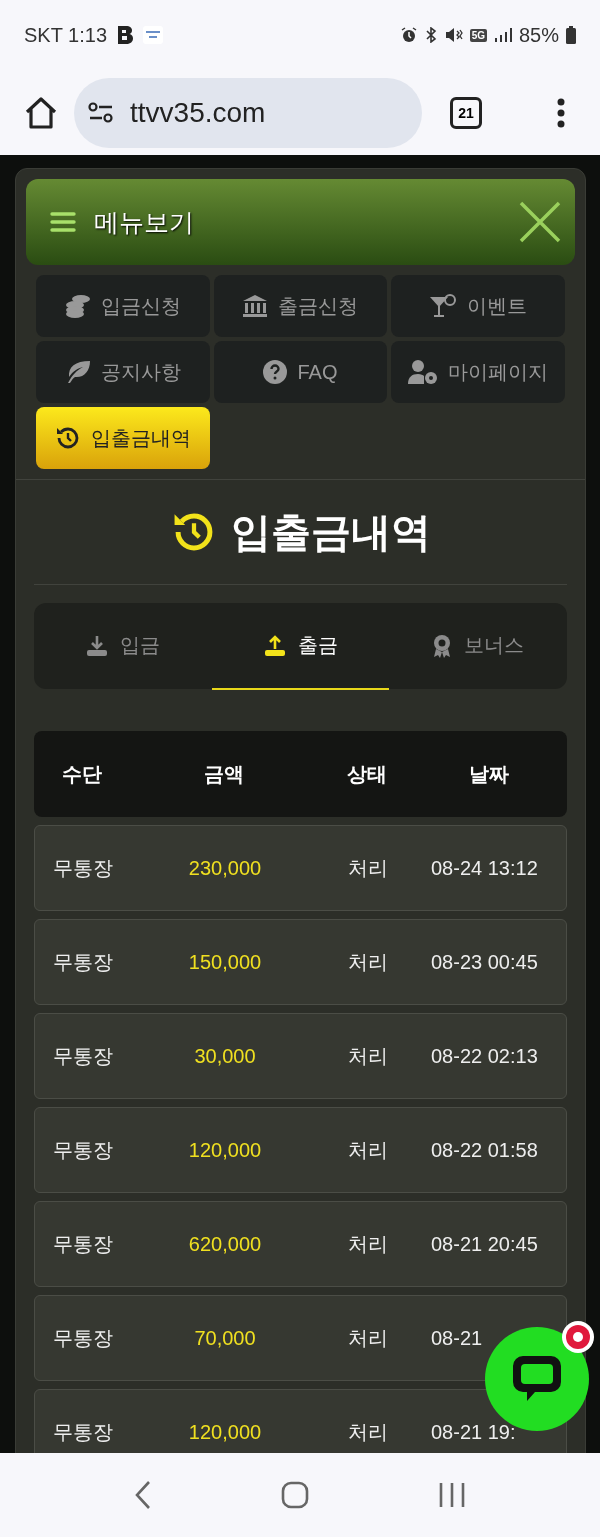 The width and height of the screenshot is (600, 1537). I want to click on menu-title: 메뉴보기, so click(144, 222).